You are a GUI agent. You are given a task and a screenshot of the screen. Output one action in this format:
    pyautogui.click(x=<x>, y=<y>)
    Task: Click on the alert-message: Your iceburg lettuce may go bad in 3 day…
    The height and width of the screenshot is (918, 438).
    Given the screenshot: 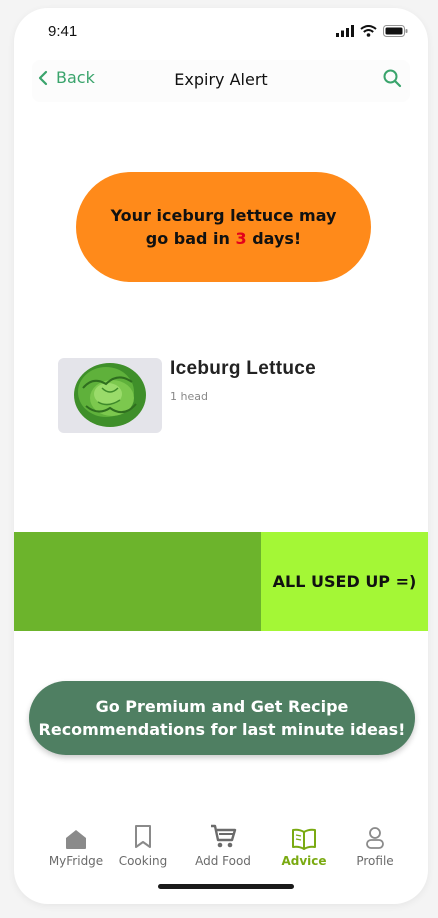 What is the action you would take?
    pyautogui.click(x=224, y=227)
    